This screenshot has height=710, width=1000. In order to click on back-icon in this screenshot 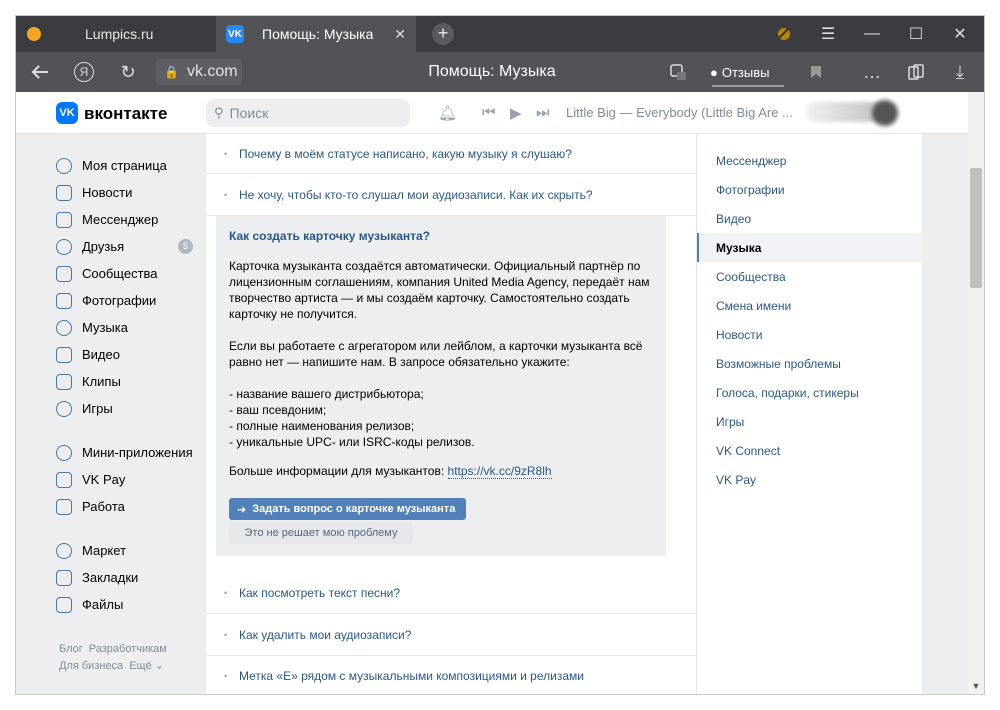, I will do `click(40, 72)`.